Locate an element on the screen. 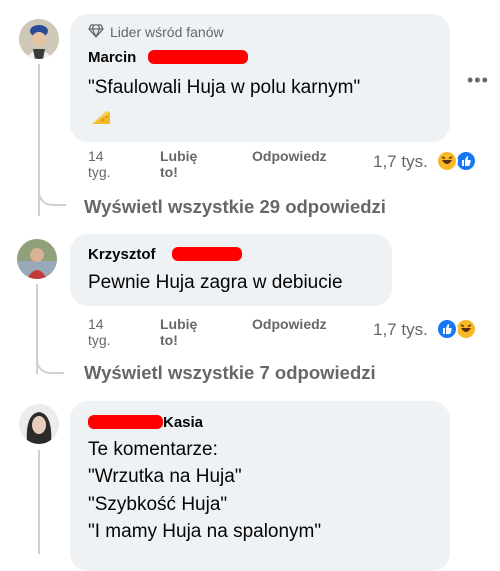  comment-author: Marcin is located at coordinates (112, 57).